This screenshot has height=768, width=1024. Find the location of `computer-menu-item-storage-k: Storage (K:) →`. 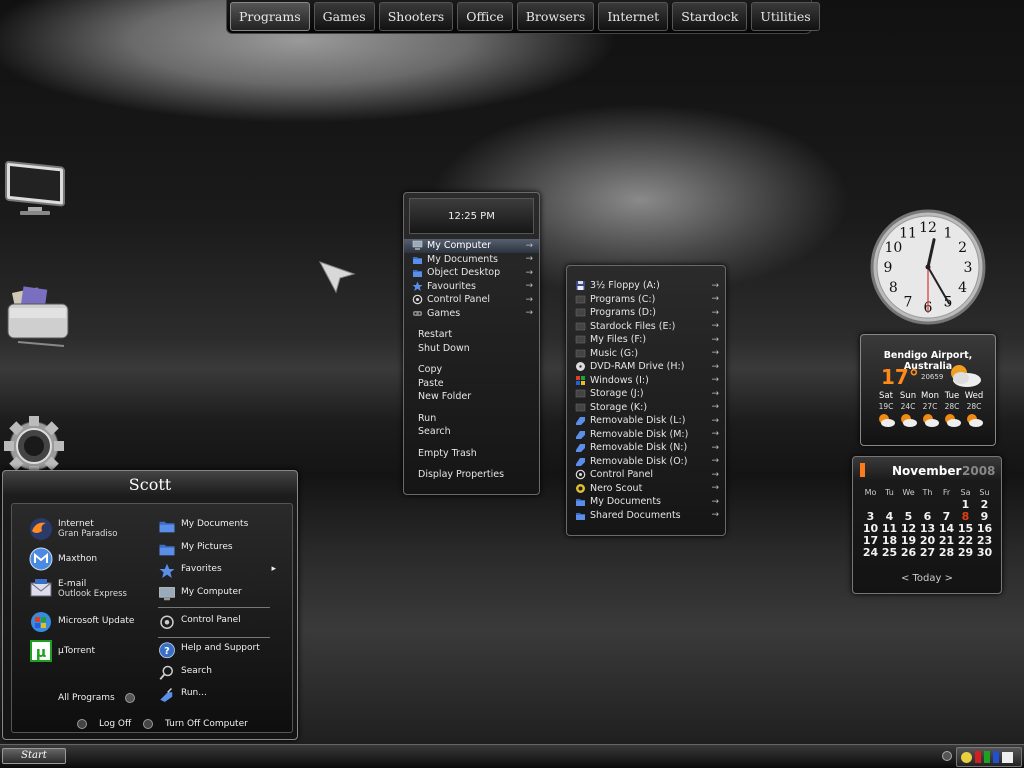

computer-menu-item-storage-k: Storage (K:) → is located at coordinates (646, 408).